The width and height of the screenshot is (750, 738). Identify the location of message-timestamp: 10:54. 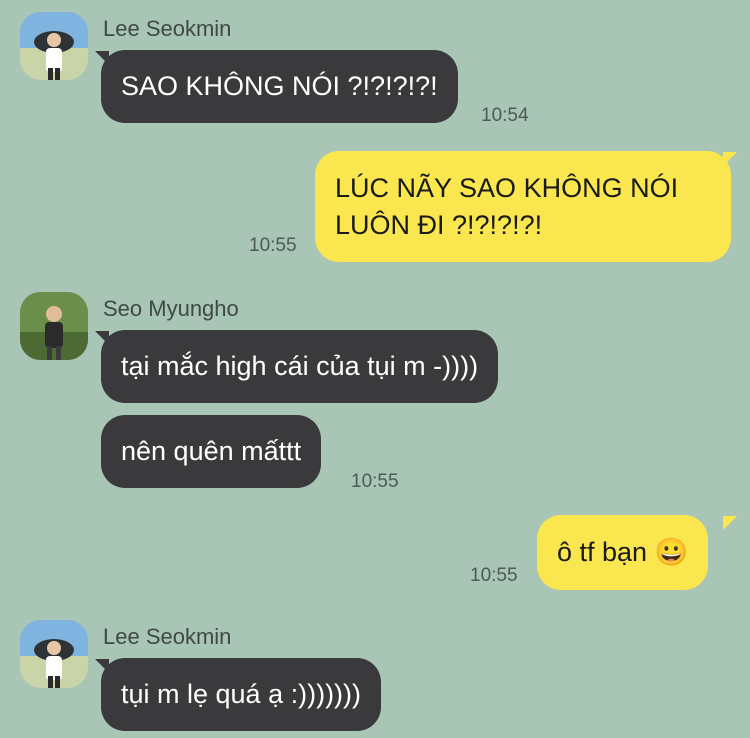
(505, 115).